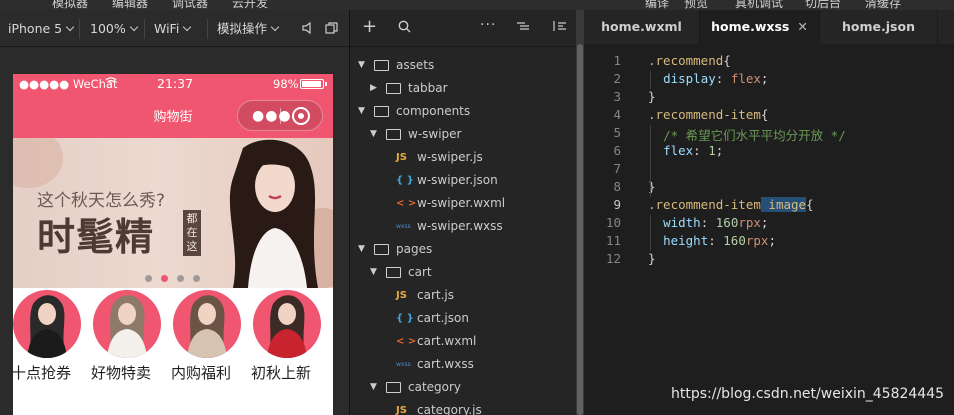  What do you see at coordinates (463, 249) in the screenshot?
I see `tree-folder: ▼ pages` at bounding box center [463, 249].